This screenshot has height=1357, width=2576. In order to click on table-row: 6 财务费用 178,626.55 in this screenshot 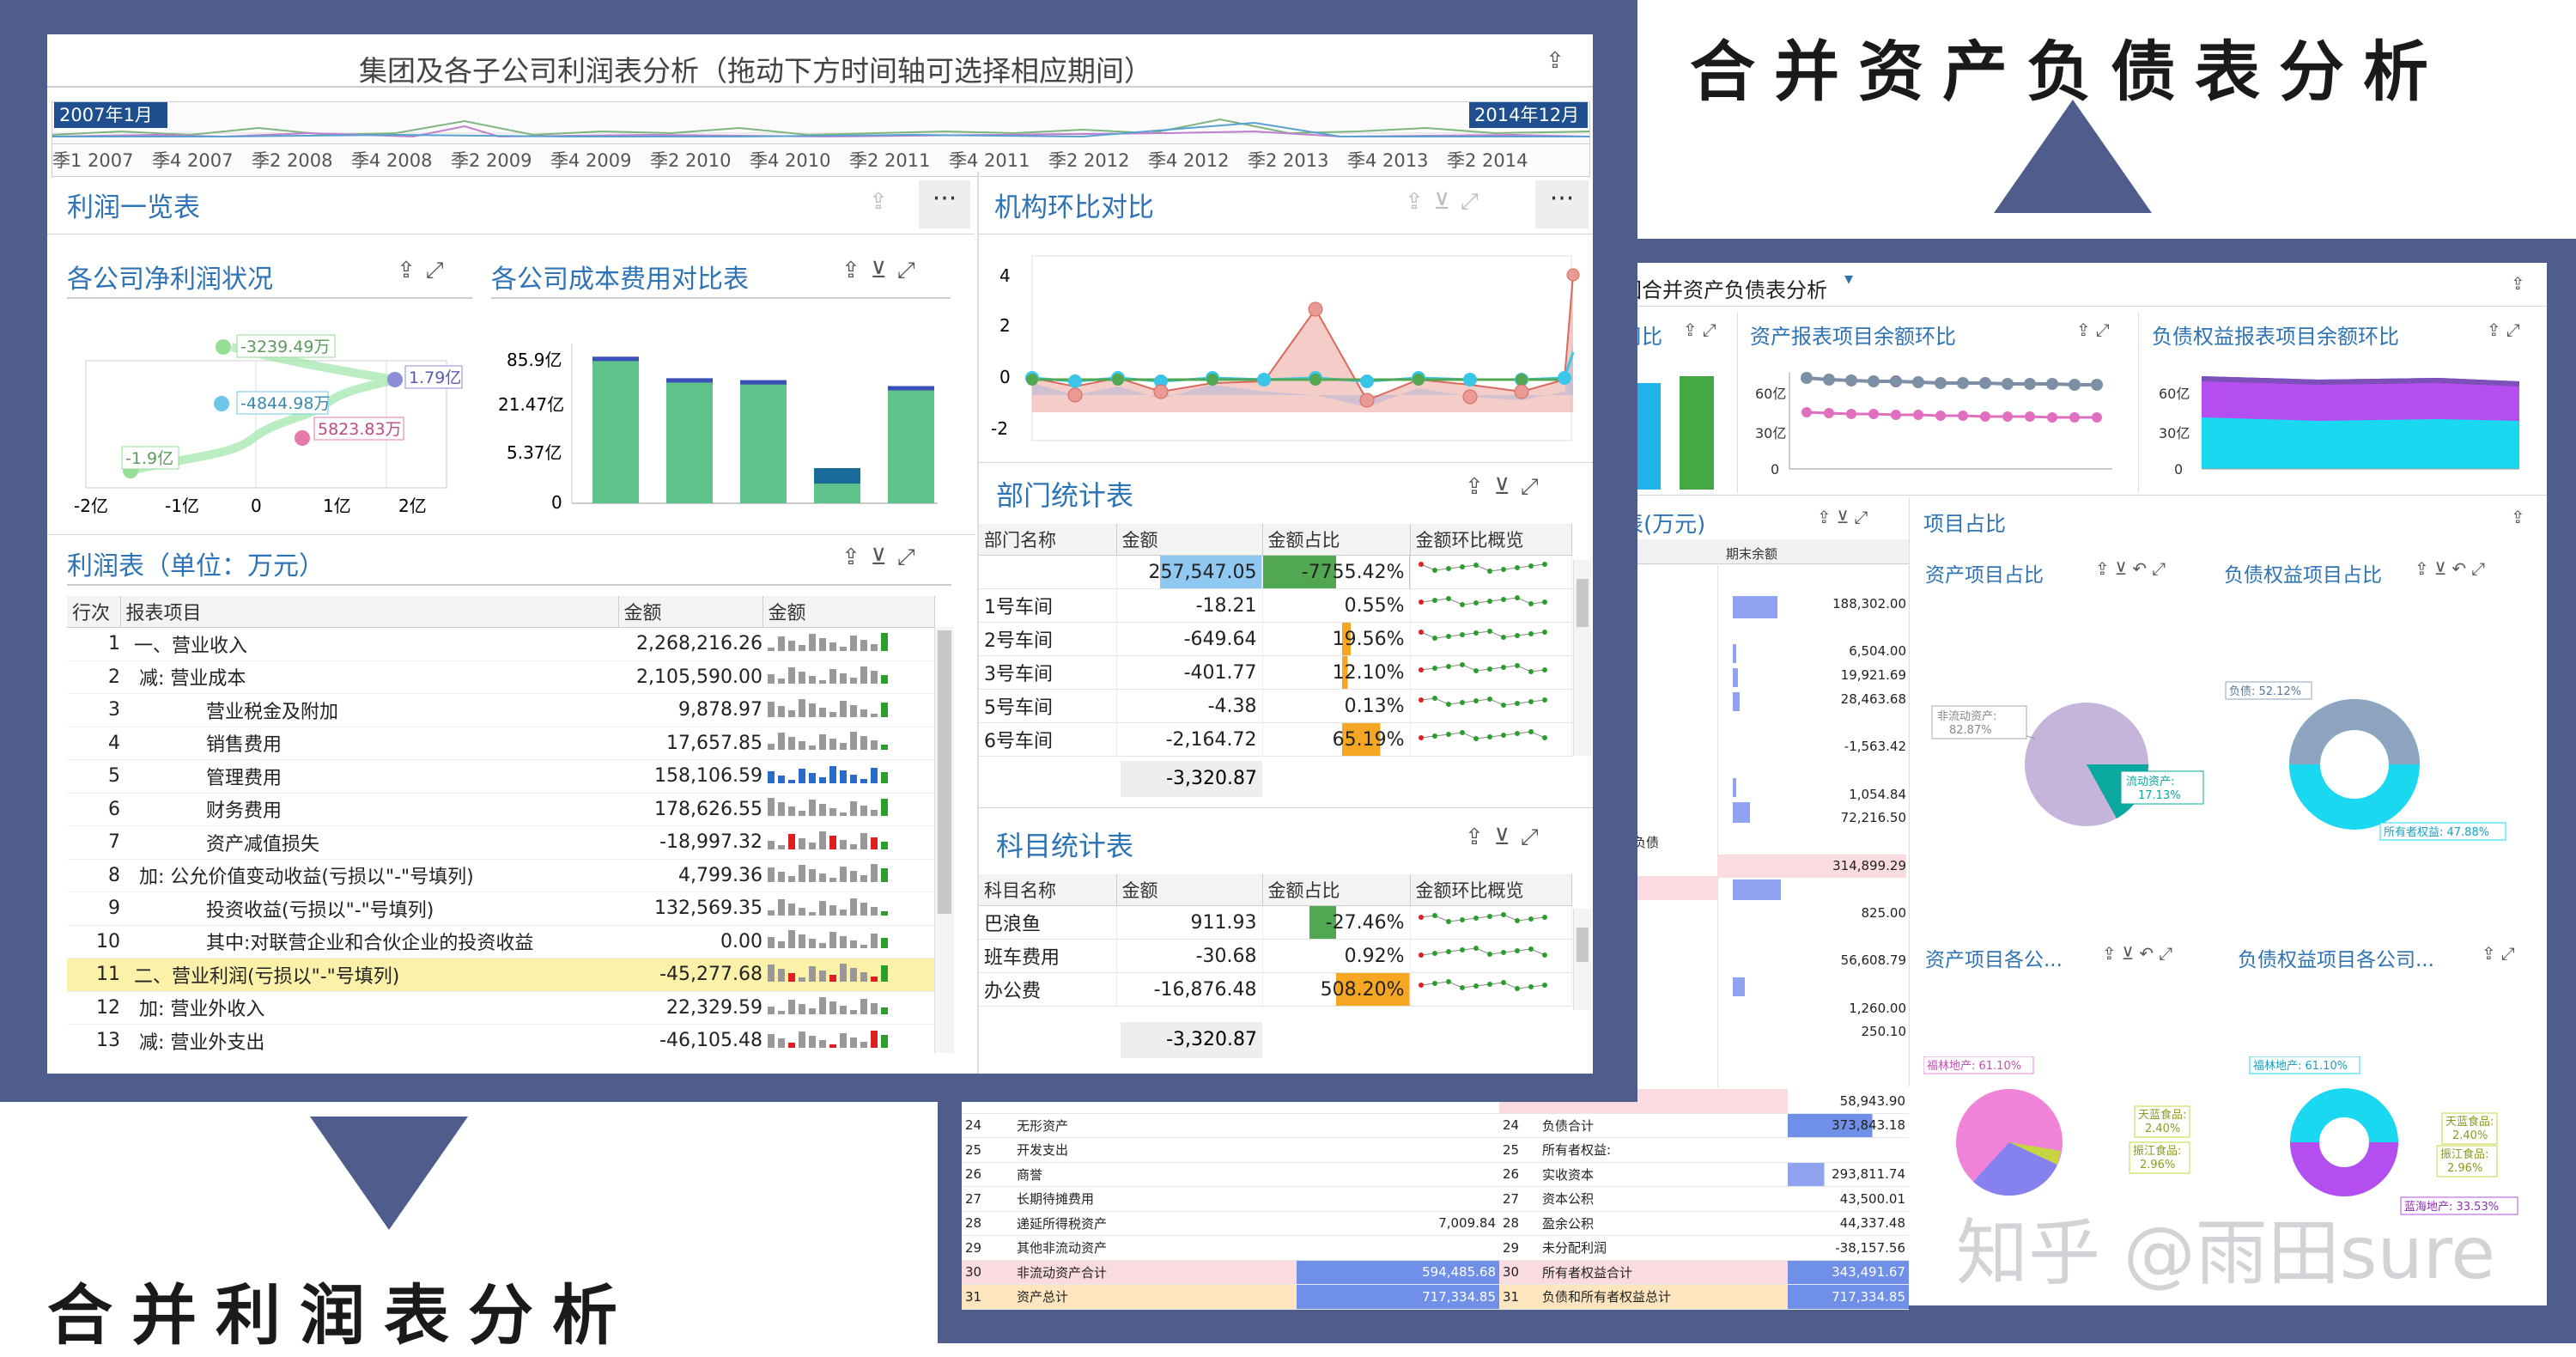, I will do `click(501, 809)`.